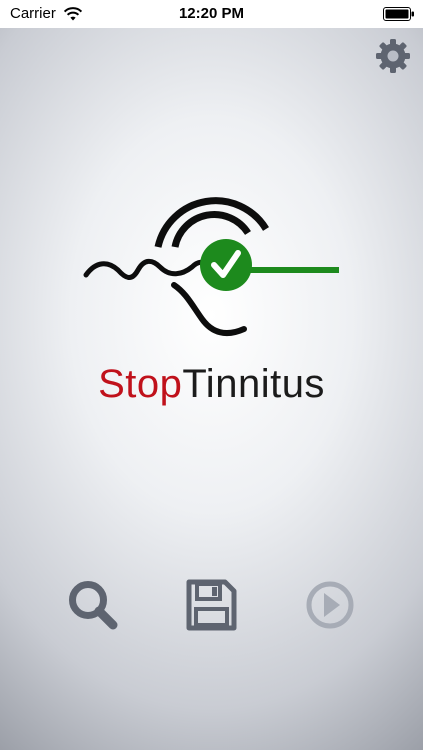  I want to click on brand-name: StopTinnitus, so click(211, 384).